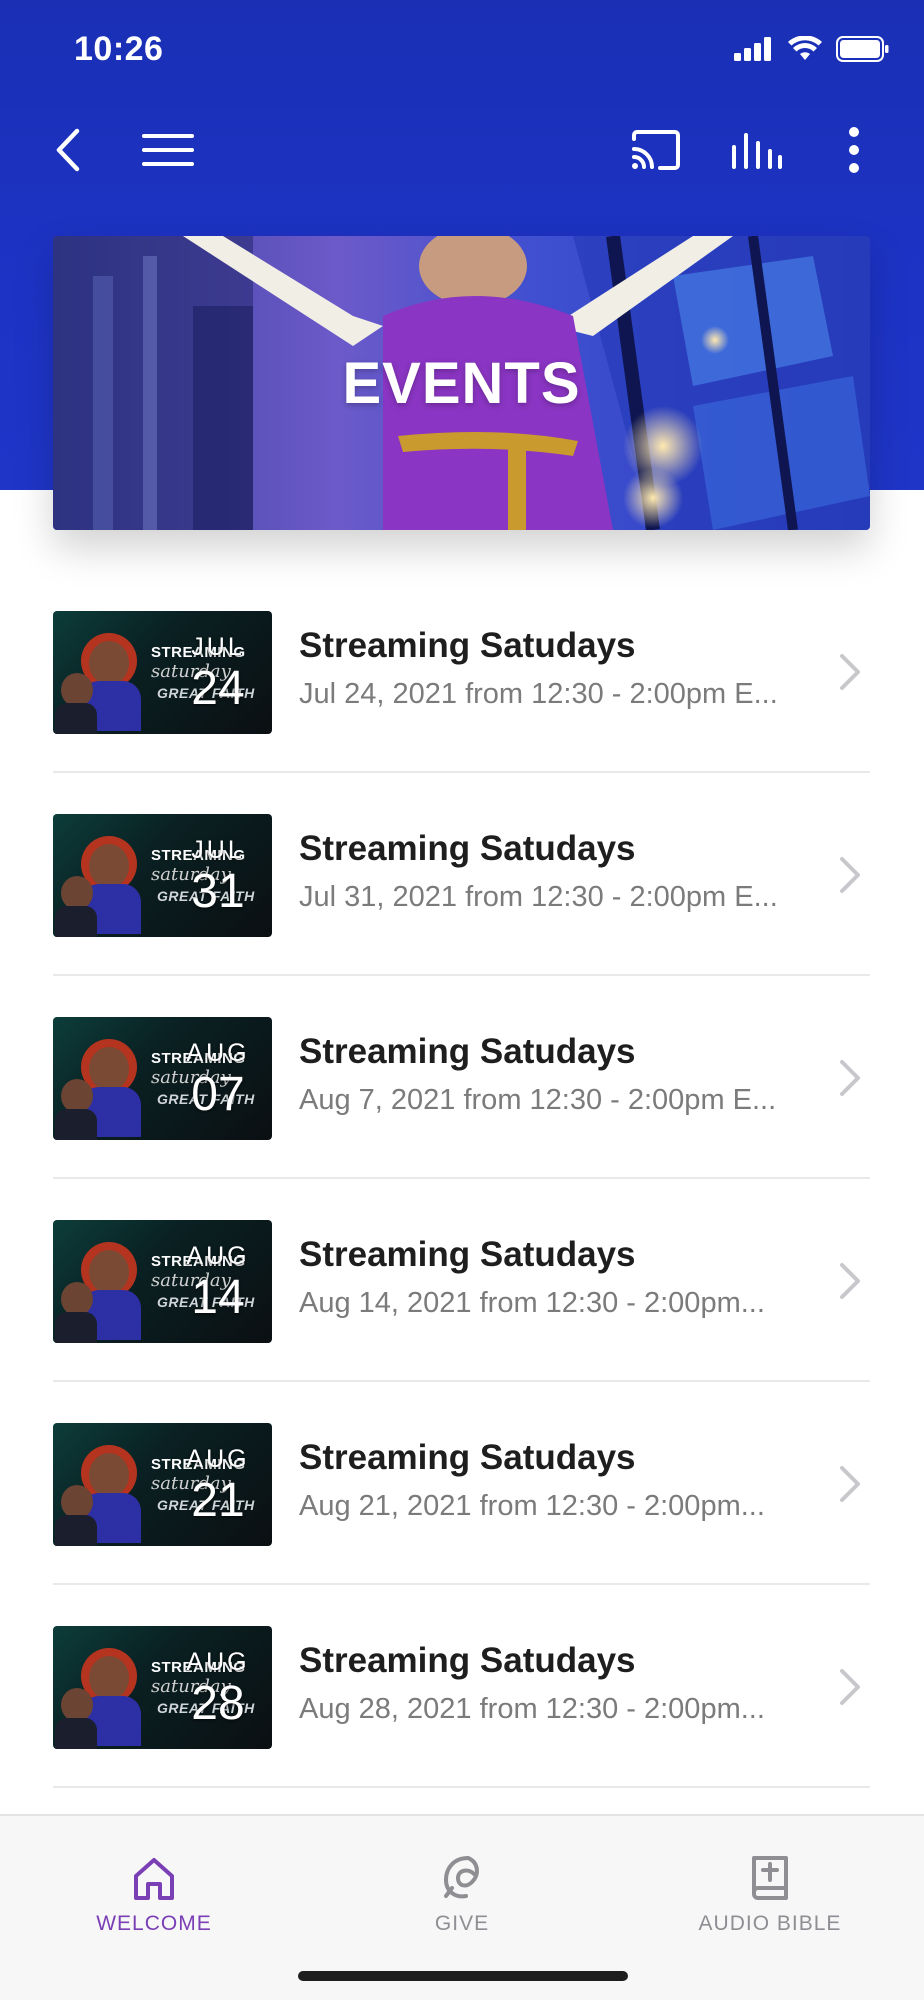 The image size is (924, 2000). I want to click on cast-icon, so click(656, 150).